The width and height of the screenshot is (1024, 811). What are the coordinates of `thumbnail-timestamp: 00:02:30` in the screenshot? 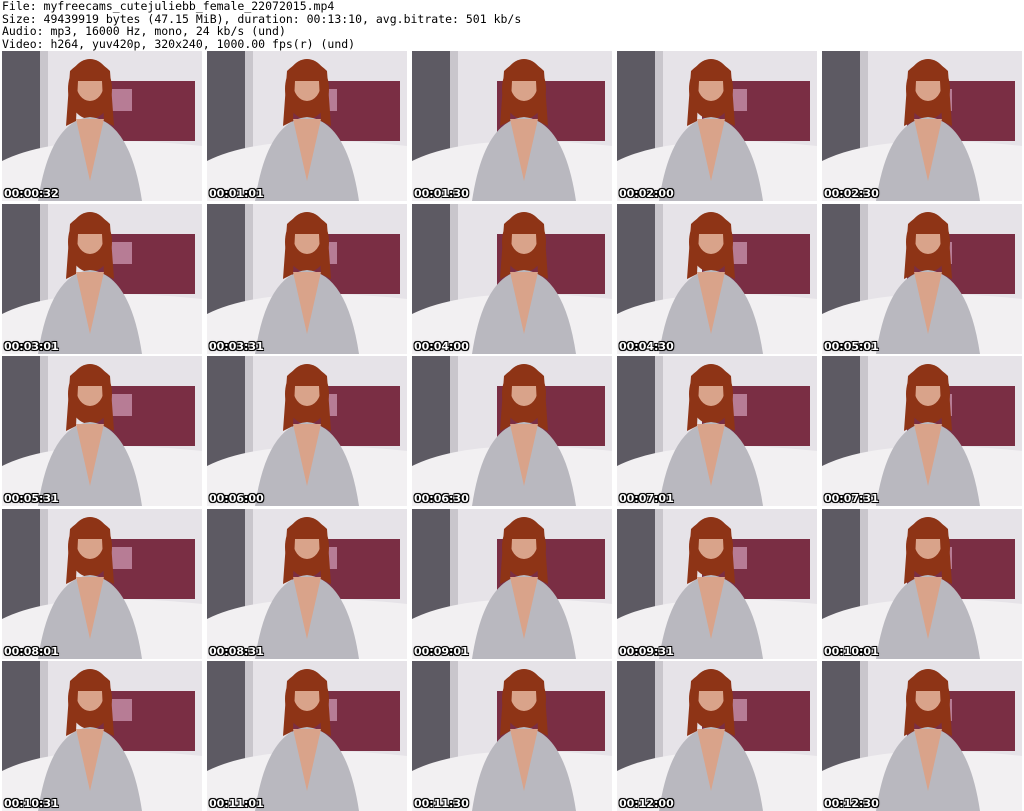 It's located at (851, 193).